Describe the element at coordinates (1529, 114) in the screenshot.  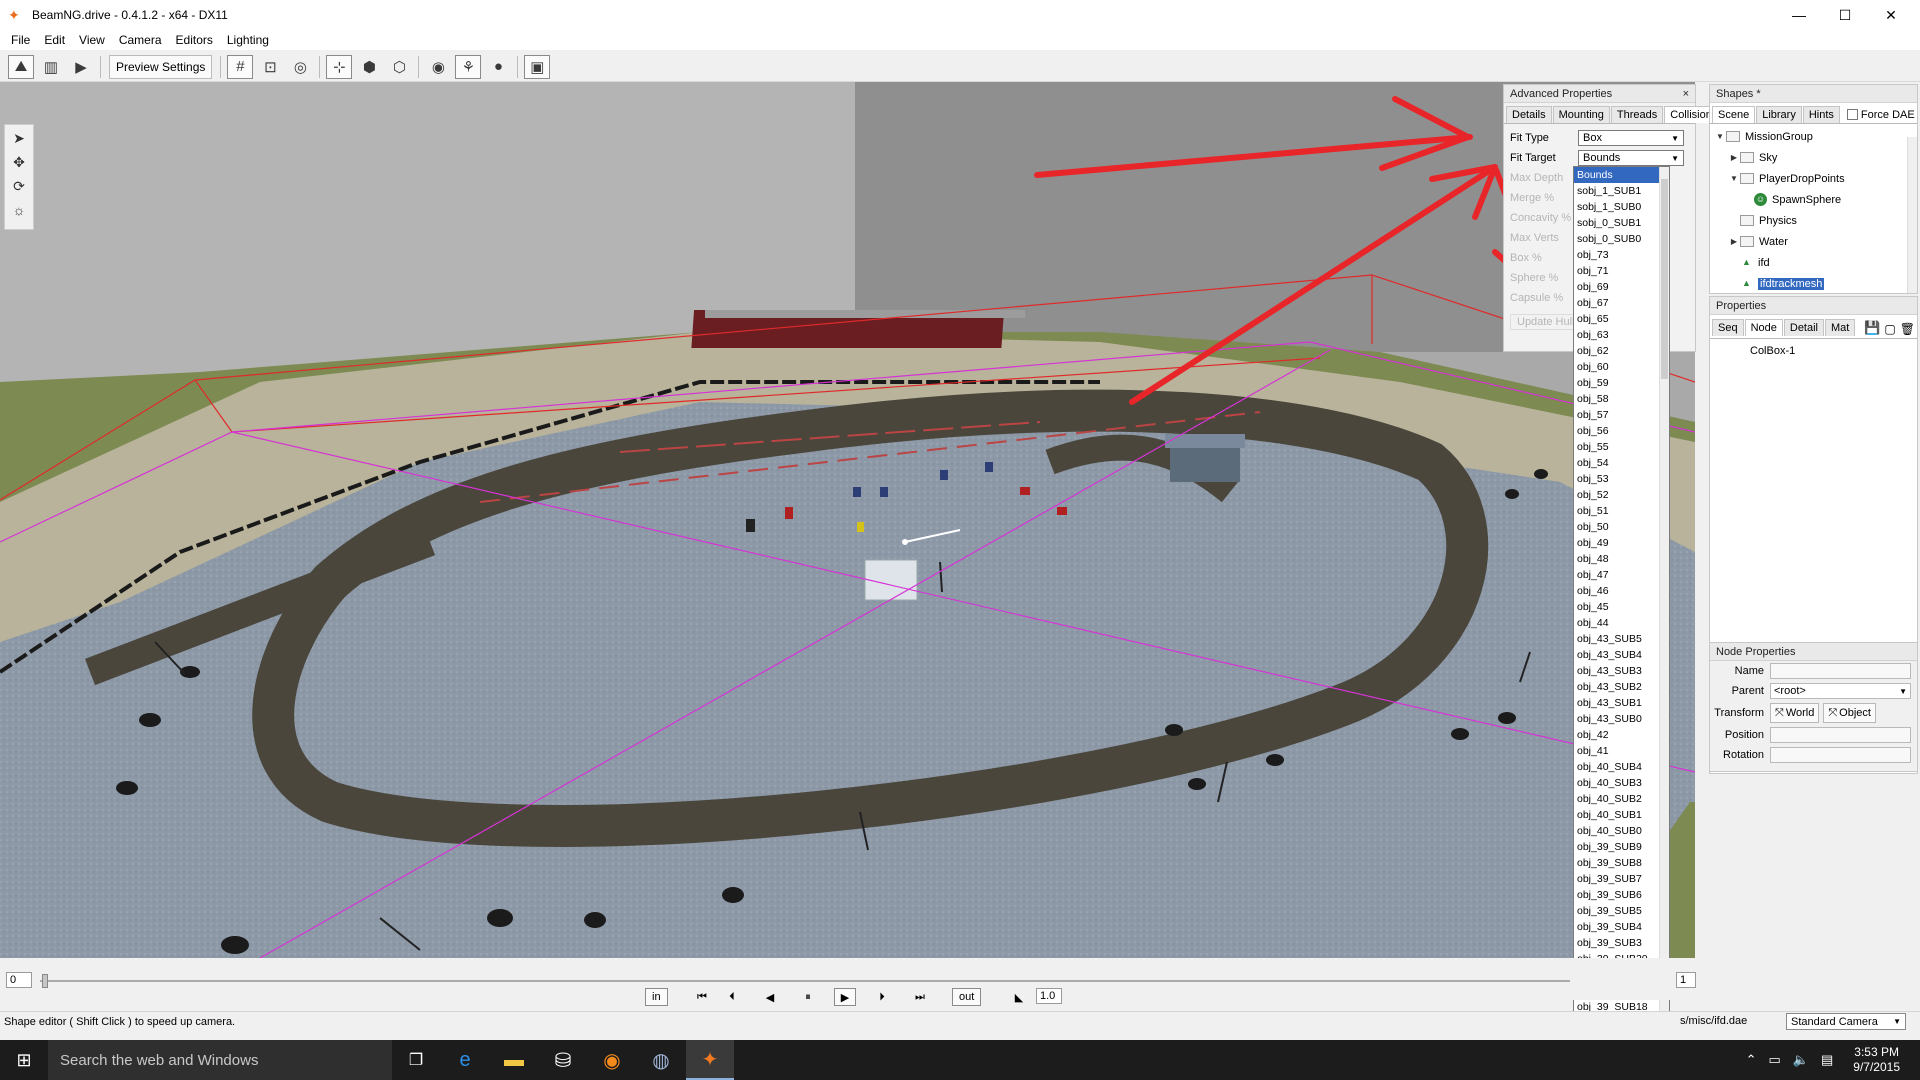
I see `tab-details: Details` at that location.